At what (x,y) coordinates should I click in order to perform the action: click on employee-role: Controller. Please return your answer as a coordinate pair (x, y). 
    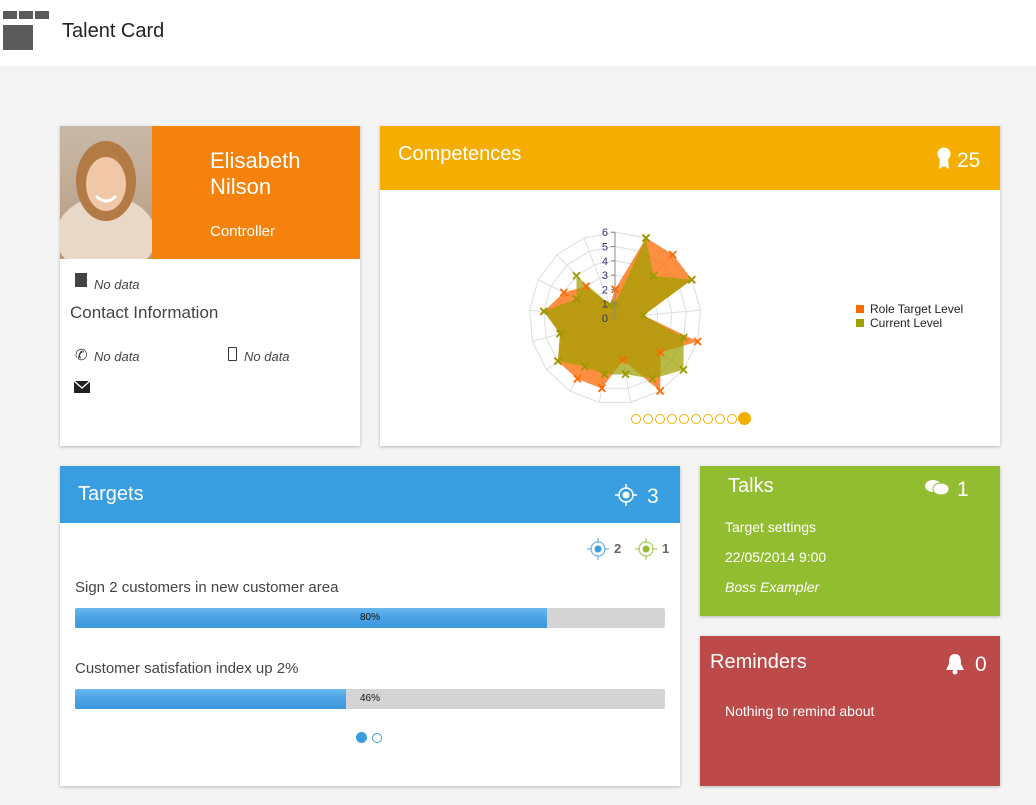
    Looking at the image, I should click on (243, 231).